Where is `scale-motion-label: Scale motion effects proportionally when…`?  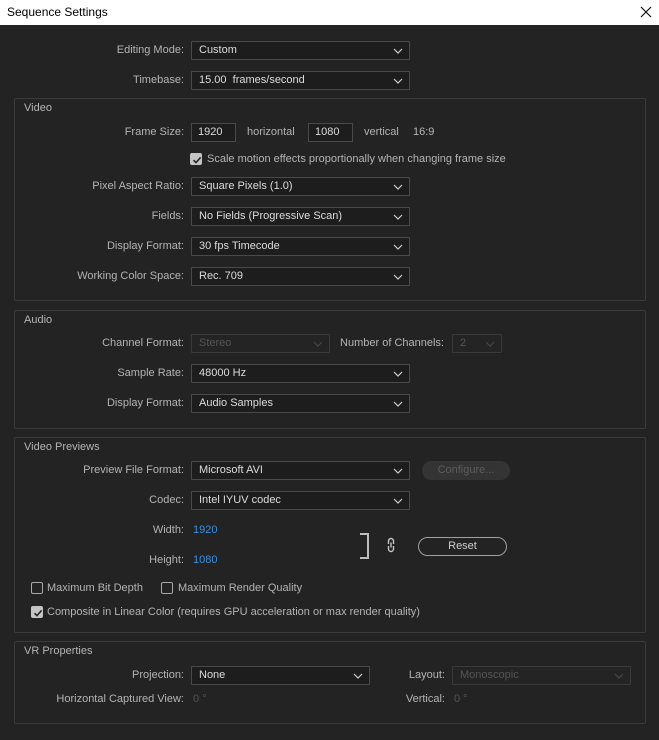 scale-motion-label: Scale motion effects proportionally when… is located at coordinates (356, 159).